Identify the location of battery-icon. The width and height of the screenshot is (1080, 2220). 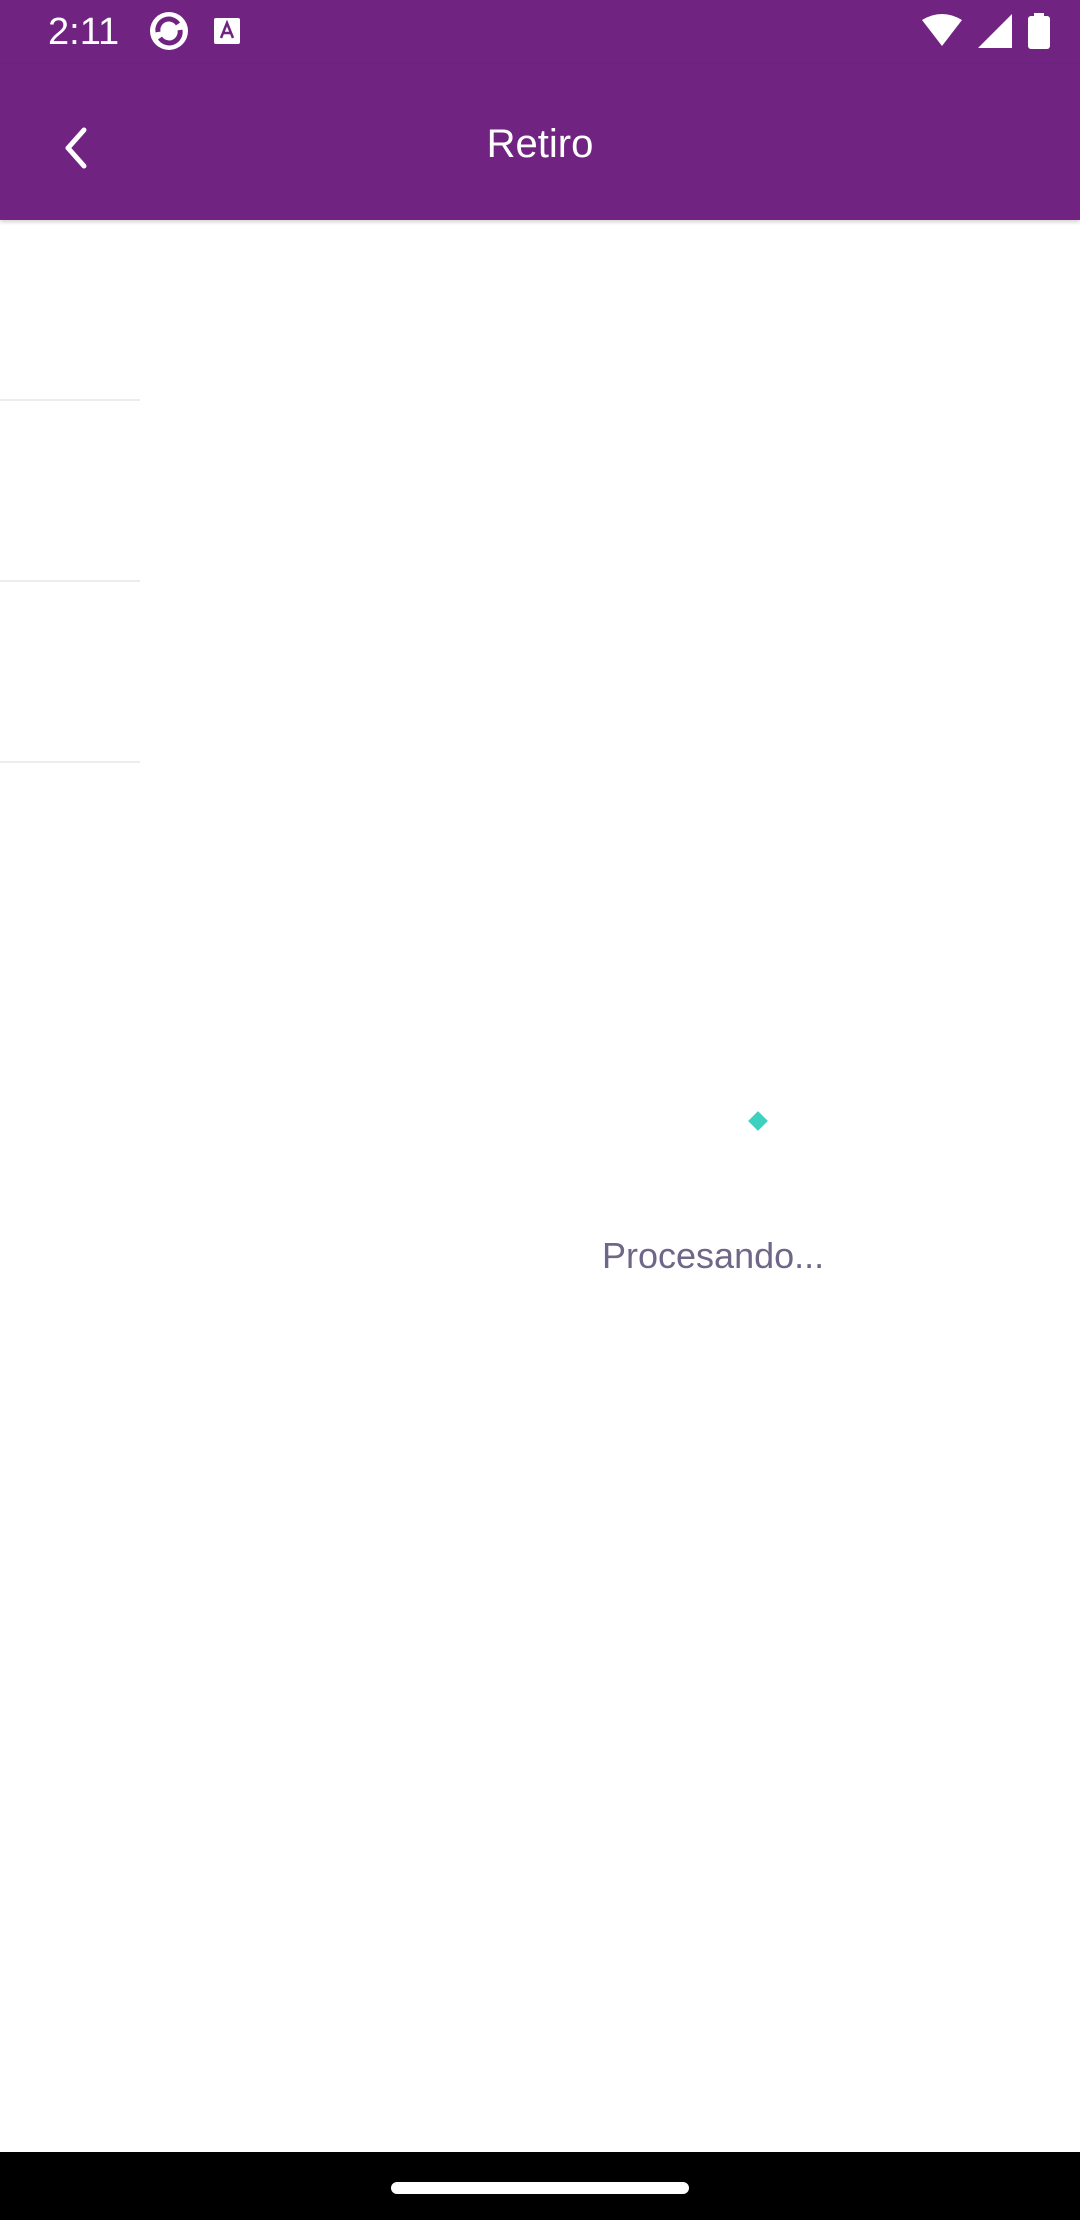
(1039, 33).